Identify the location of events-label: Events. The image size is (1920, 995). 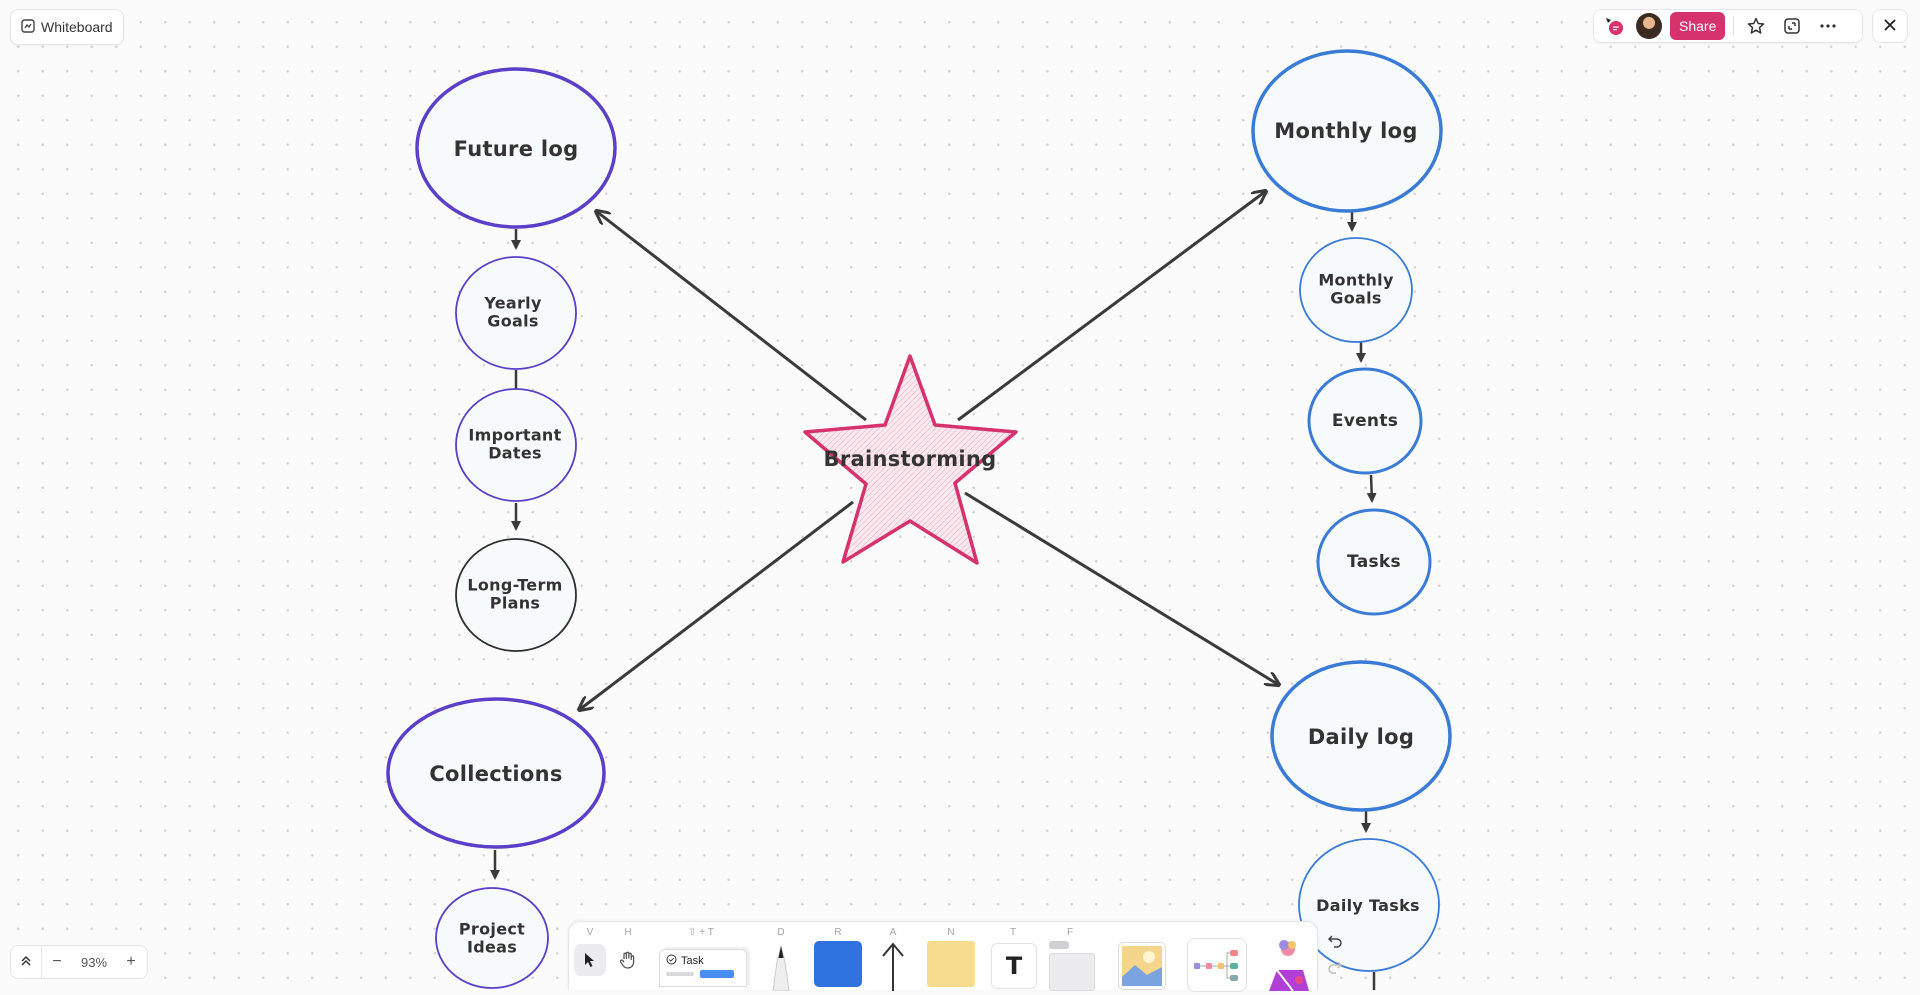
(1365, 421).